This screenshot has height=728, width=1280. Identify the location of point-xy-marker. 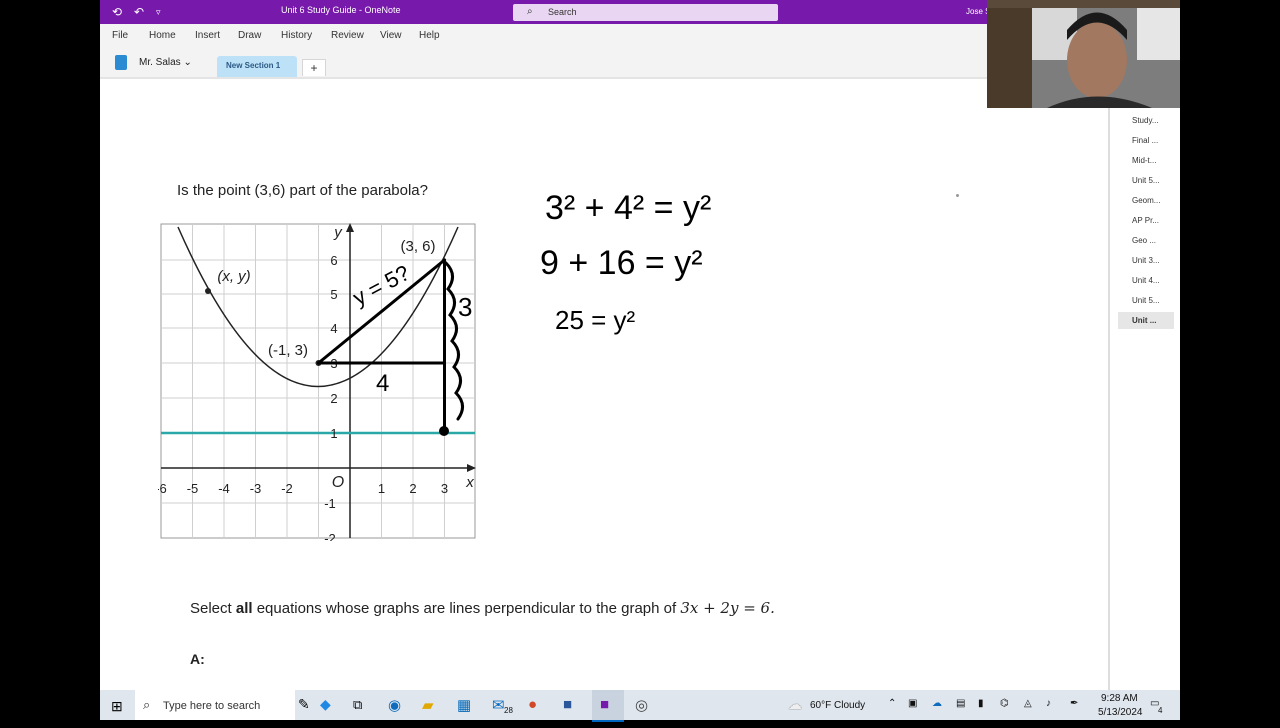
(208, 291).